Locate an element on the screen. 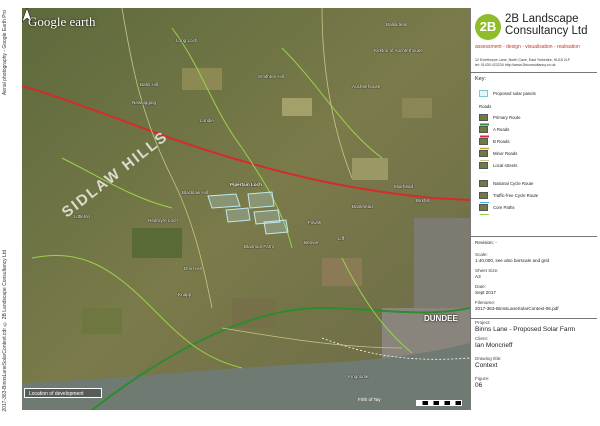  key-label: Minor Roads is located at coordinates (505, 153).